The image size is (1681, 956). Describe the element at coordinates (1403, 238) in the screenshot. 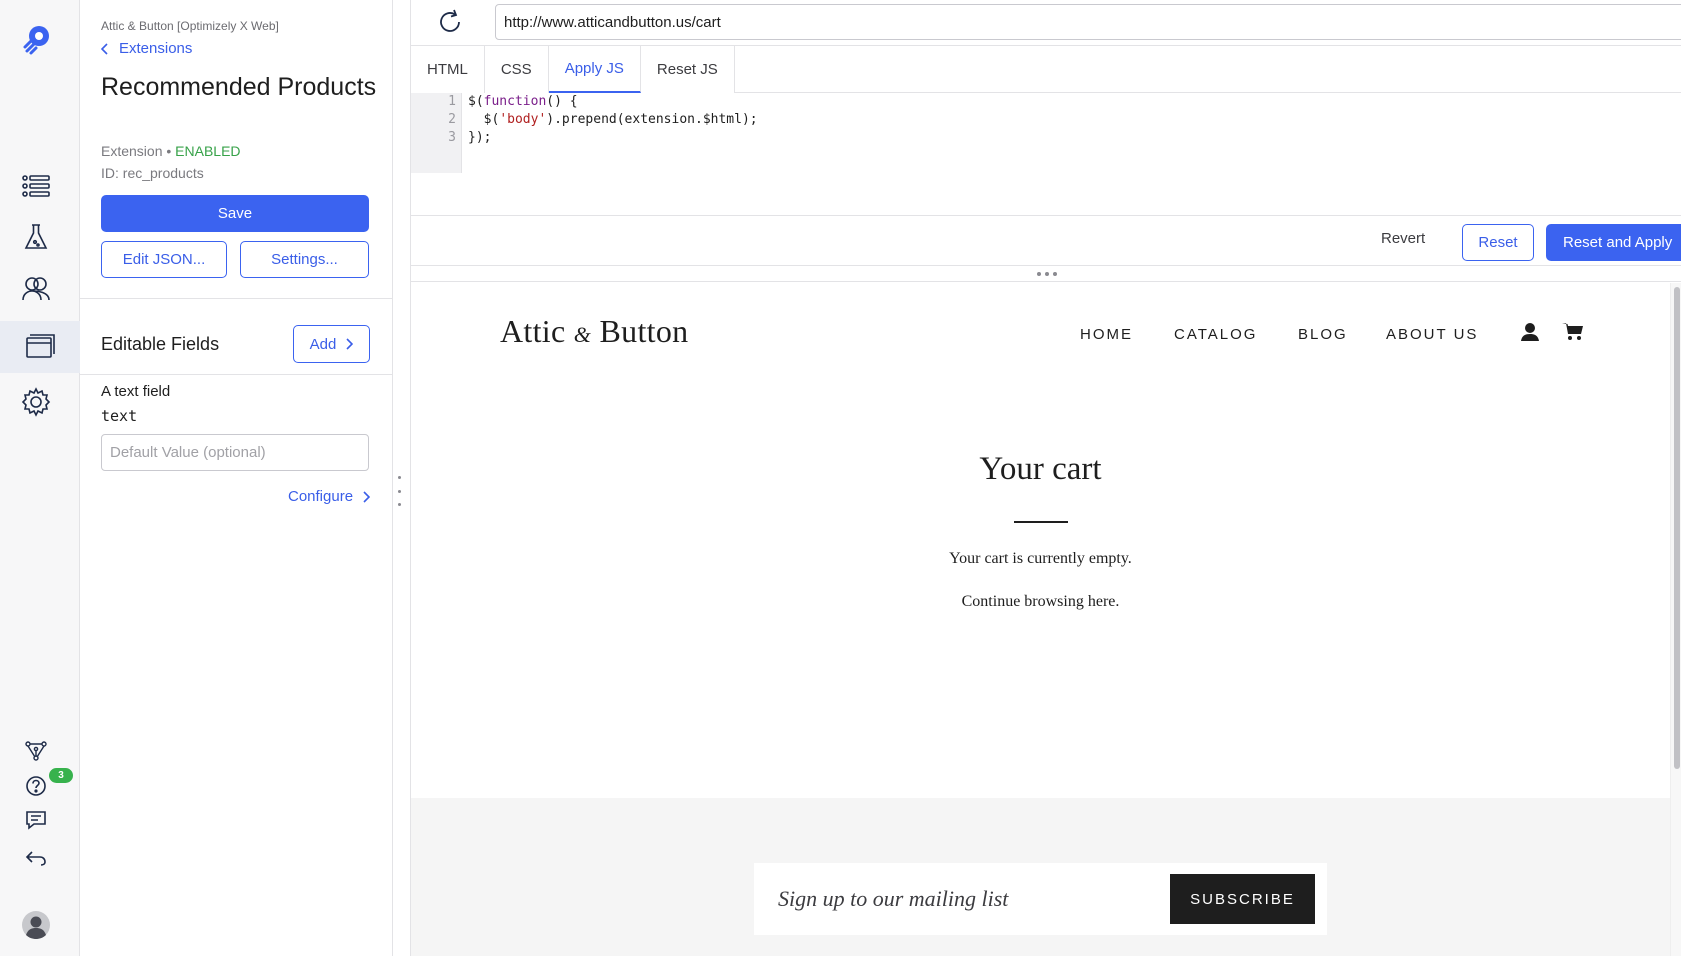

I see `revert-button: Revert` at that location.